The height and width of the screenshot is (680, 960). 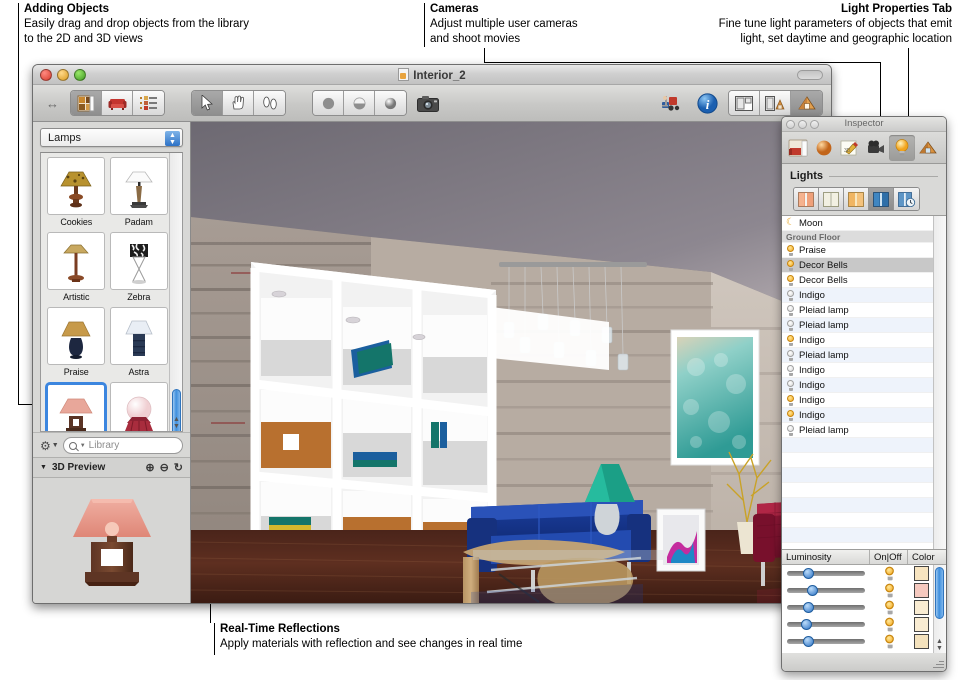 I want to click on parameter-rows: ▲ ▼, so click(x=864, y=609).